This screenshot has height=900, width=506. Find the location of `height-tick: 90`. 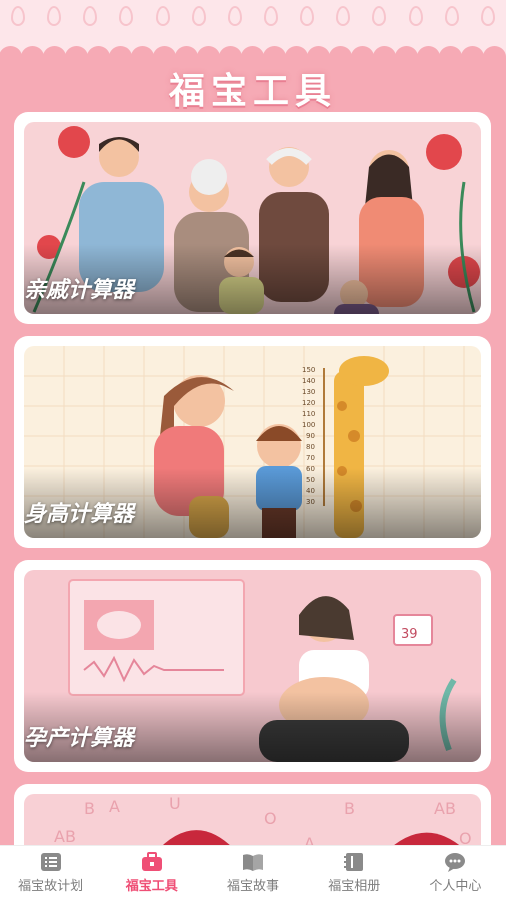

height-tick: 90 is located at coordinates (310, 436).